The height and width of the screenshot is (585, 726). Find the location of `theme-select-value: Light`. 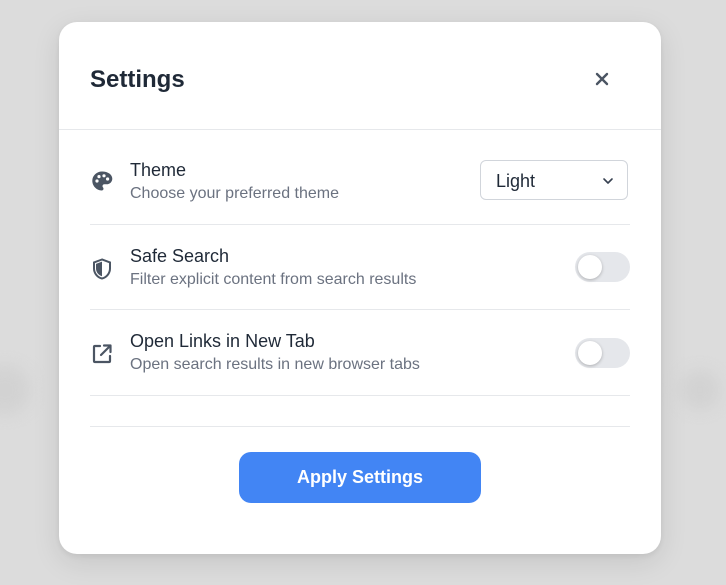

theme-select-value: Light is located at coordinates (516, 181).